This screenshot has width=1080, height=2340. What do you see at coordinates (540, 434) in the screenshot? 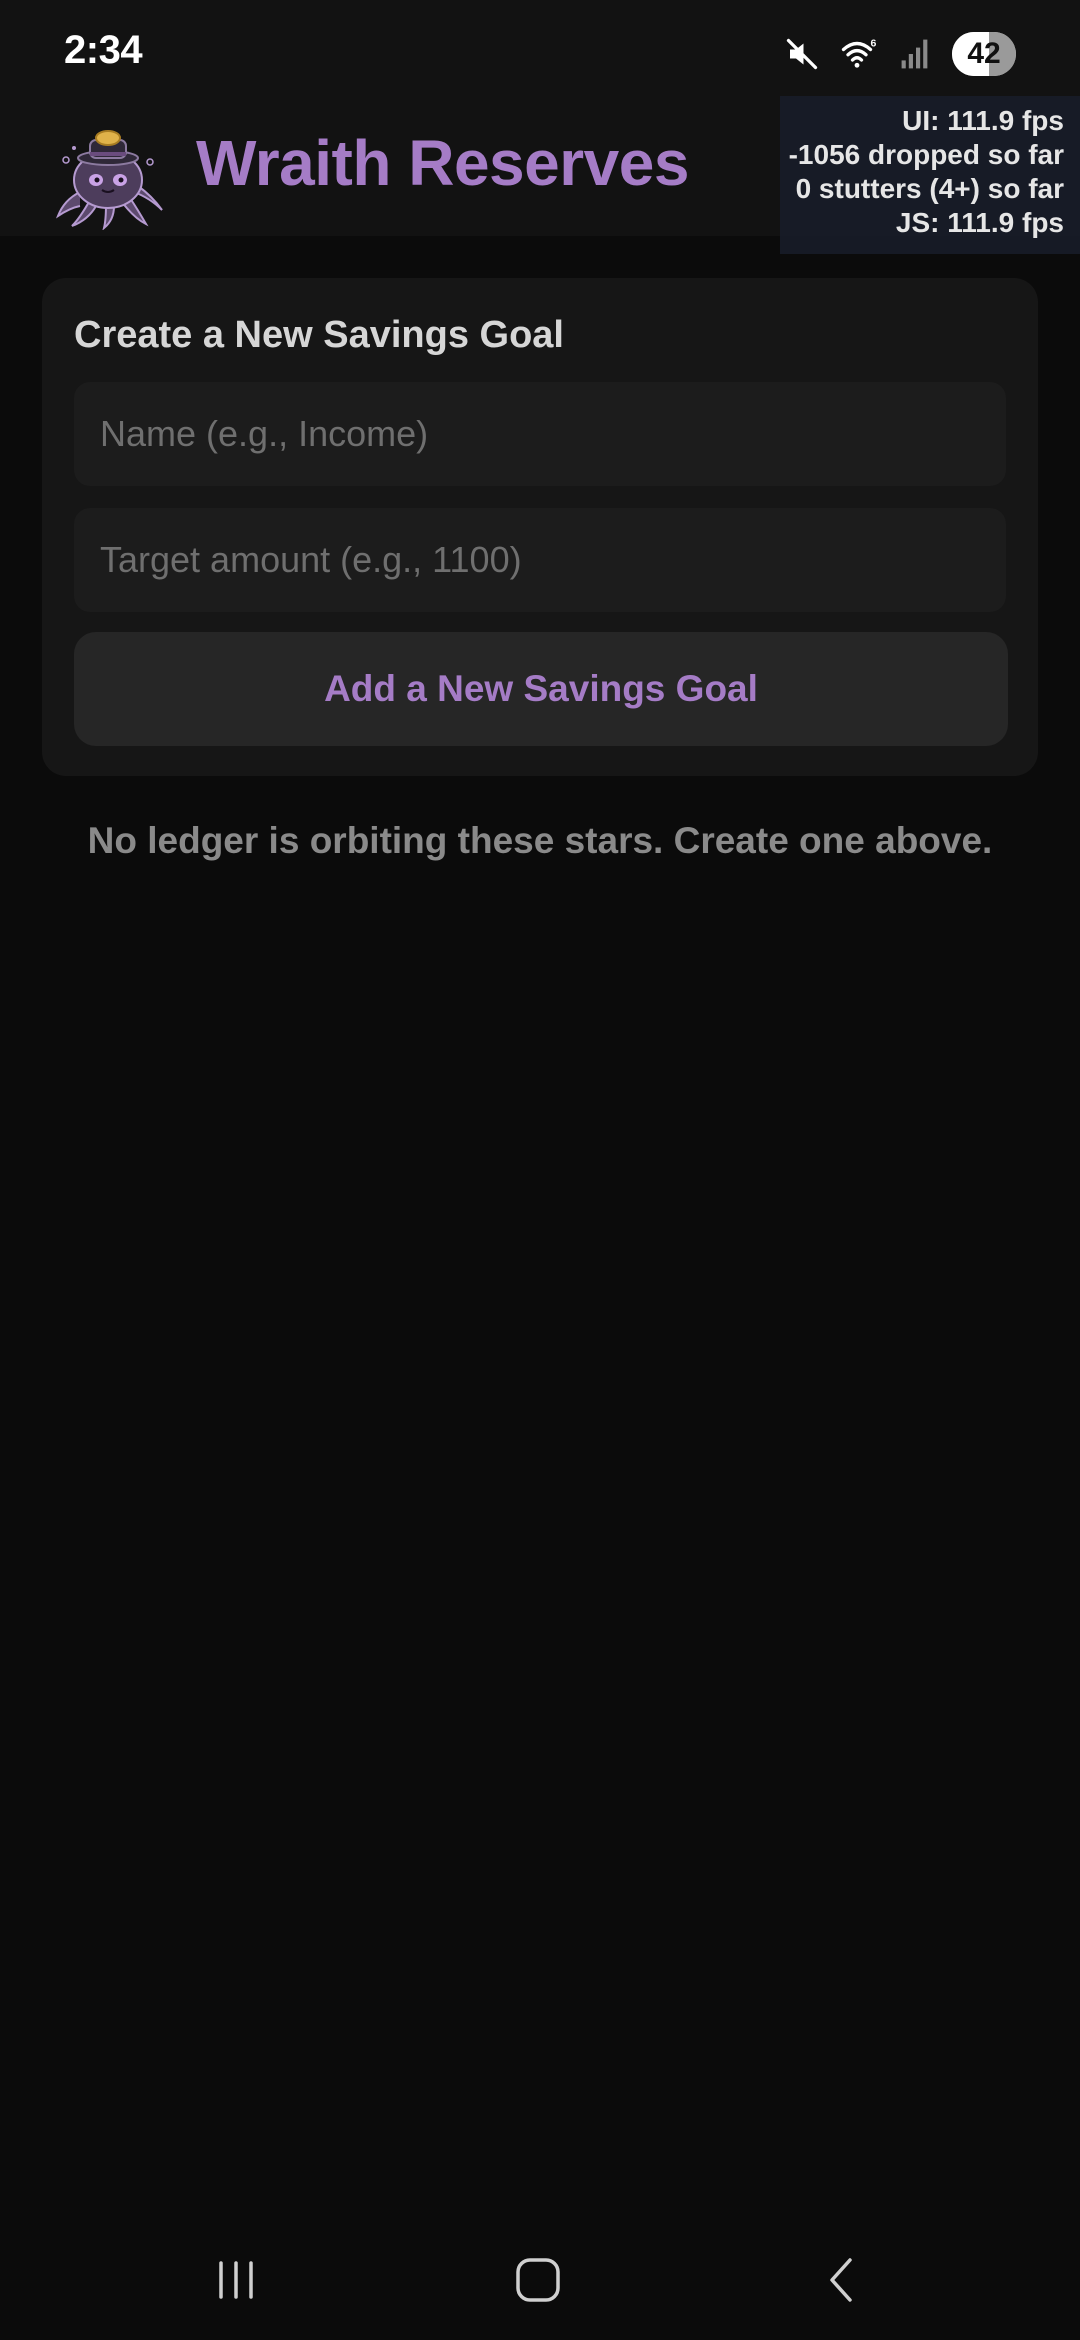
I see `goal-name-input` at bounding box center [540, 434].